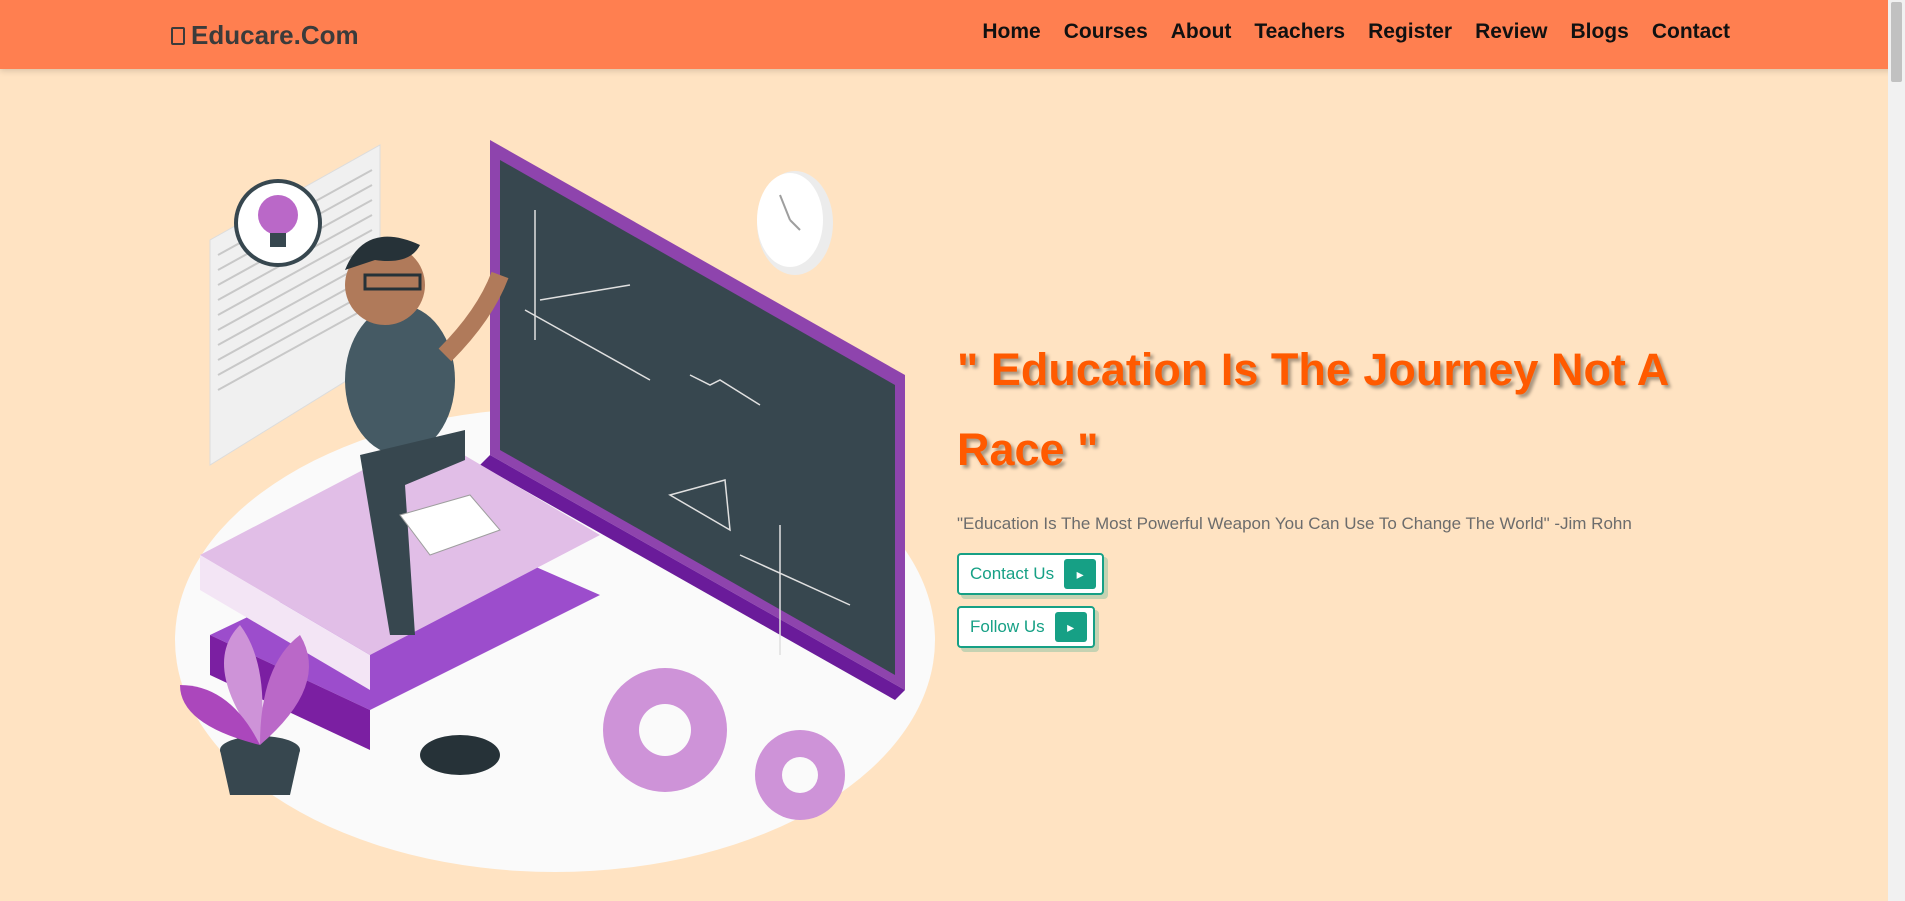 The width and height of the screenshot is (1905, 901). Describe the element at coordinates (178, 35) in the screenshot. I see `book-icon` at that location.